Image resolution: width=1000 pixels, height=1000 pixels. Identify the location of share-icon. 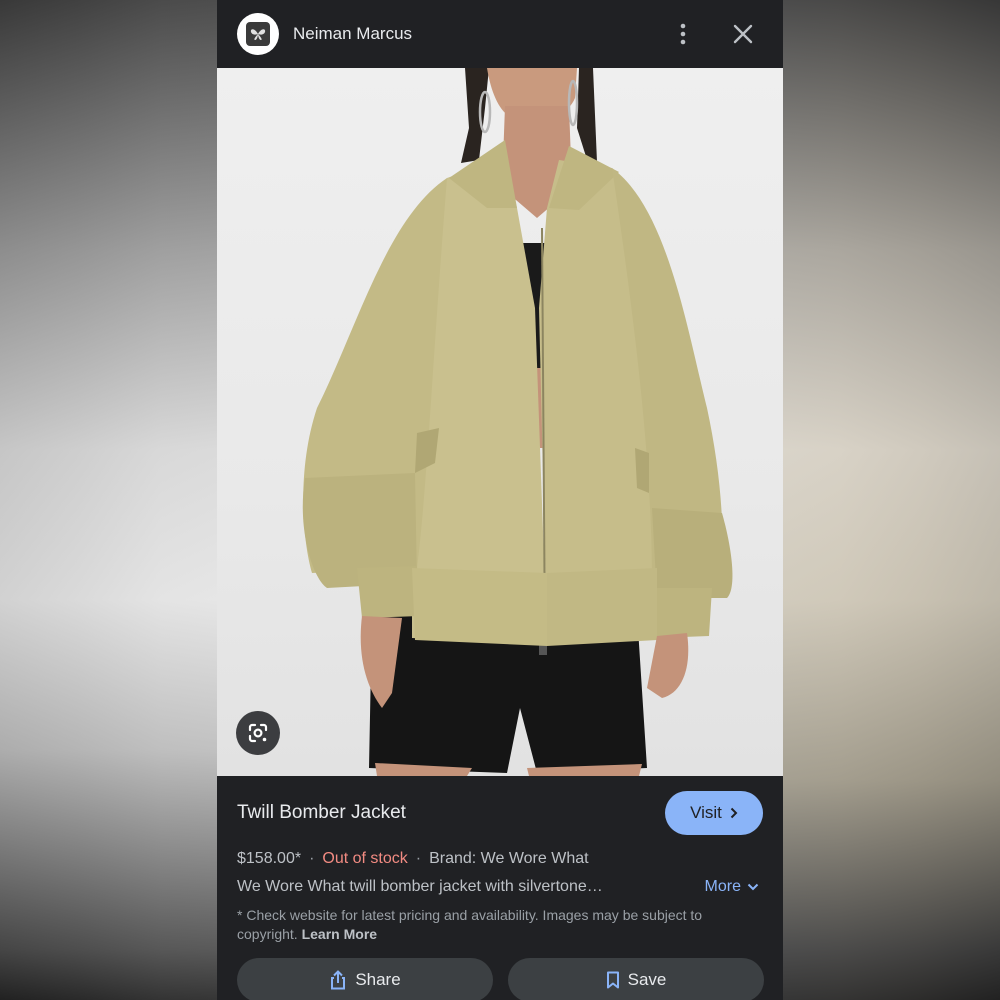
(338, 980).